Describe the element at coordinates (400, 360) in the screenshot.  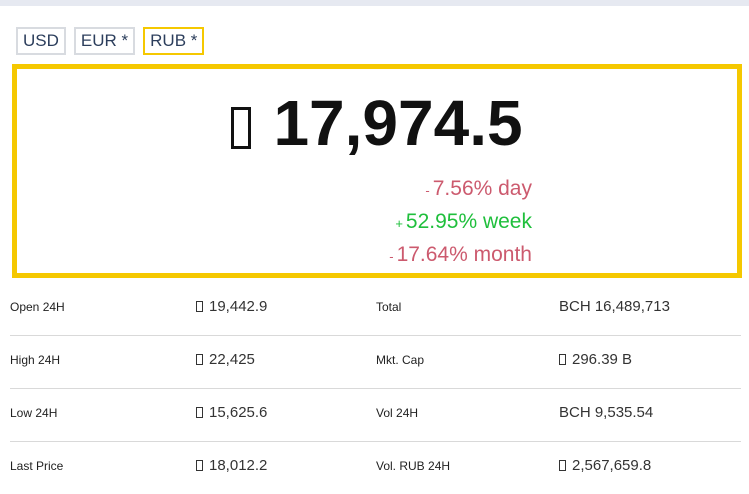
I see `stat-label: Mkt. Cap` at that location.